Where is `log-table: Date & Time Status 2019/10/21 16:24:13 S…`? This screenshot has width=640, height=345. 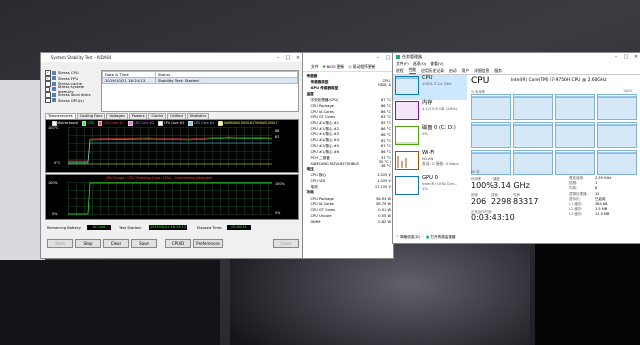
log-table: Date & Time Status 2019/10/21 16:24:13 S… is located at coordinates (200, 91).